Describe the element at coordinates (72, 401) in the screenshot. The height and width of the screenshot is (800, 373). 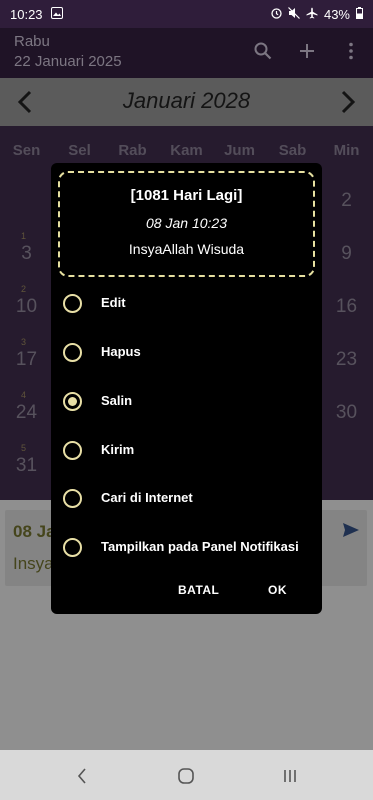
I see `radio-button-selected` at that location.